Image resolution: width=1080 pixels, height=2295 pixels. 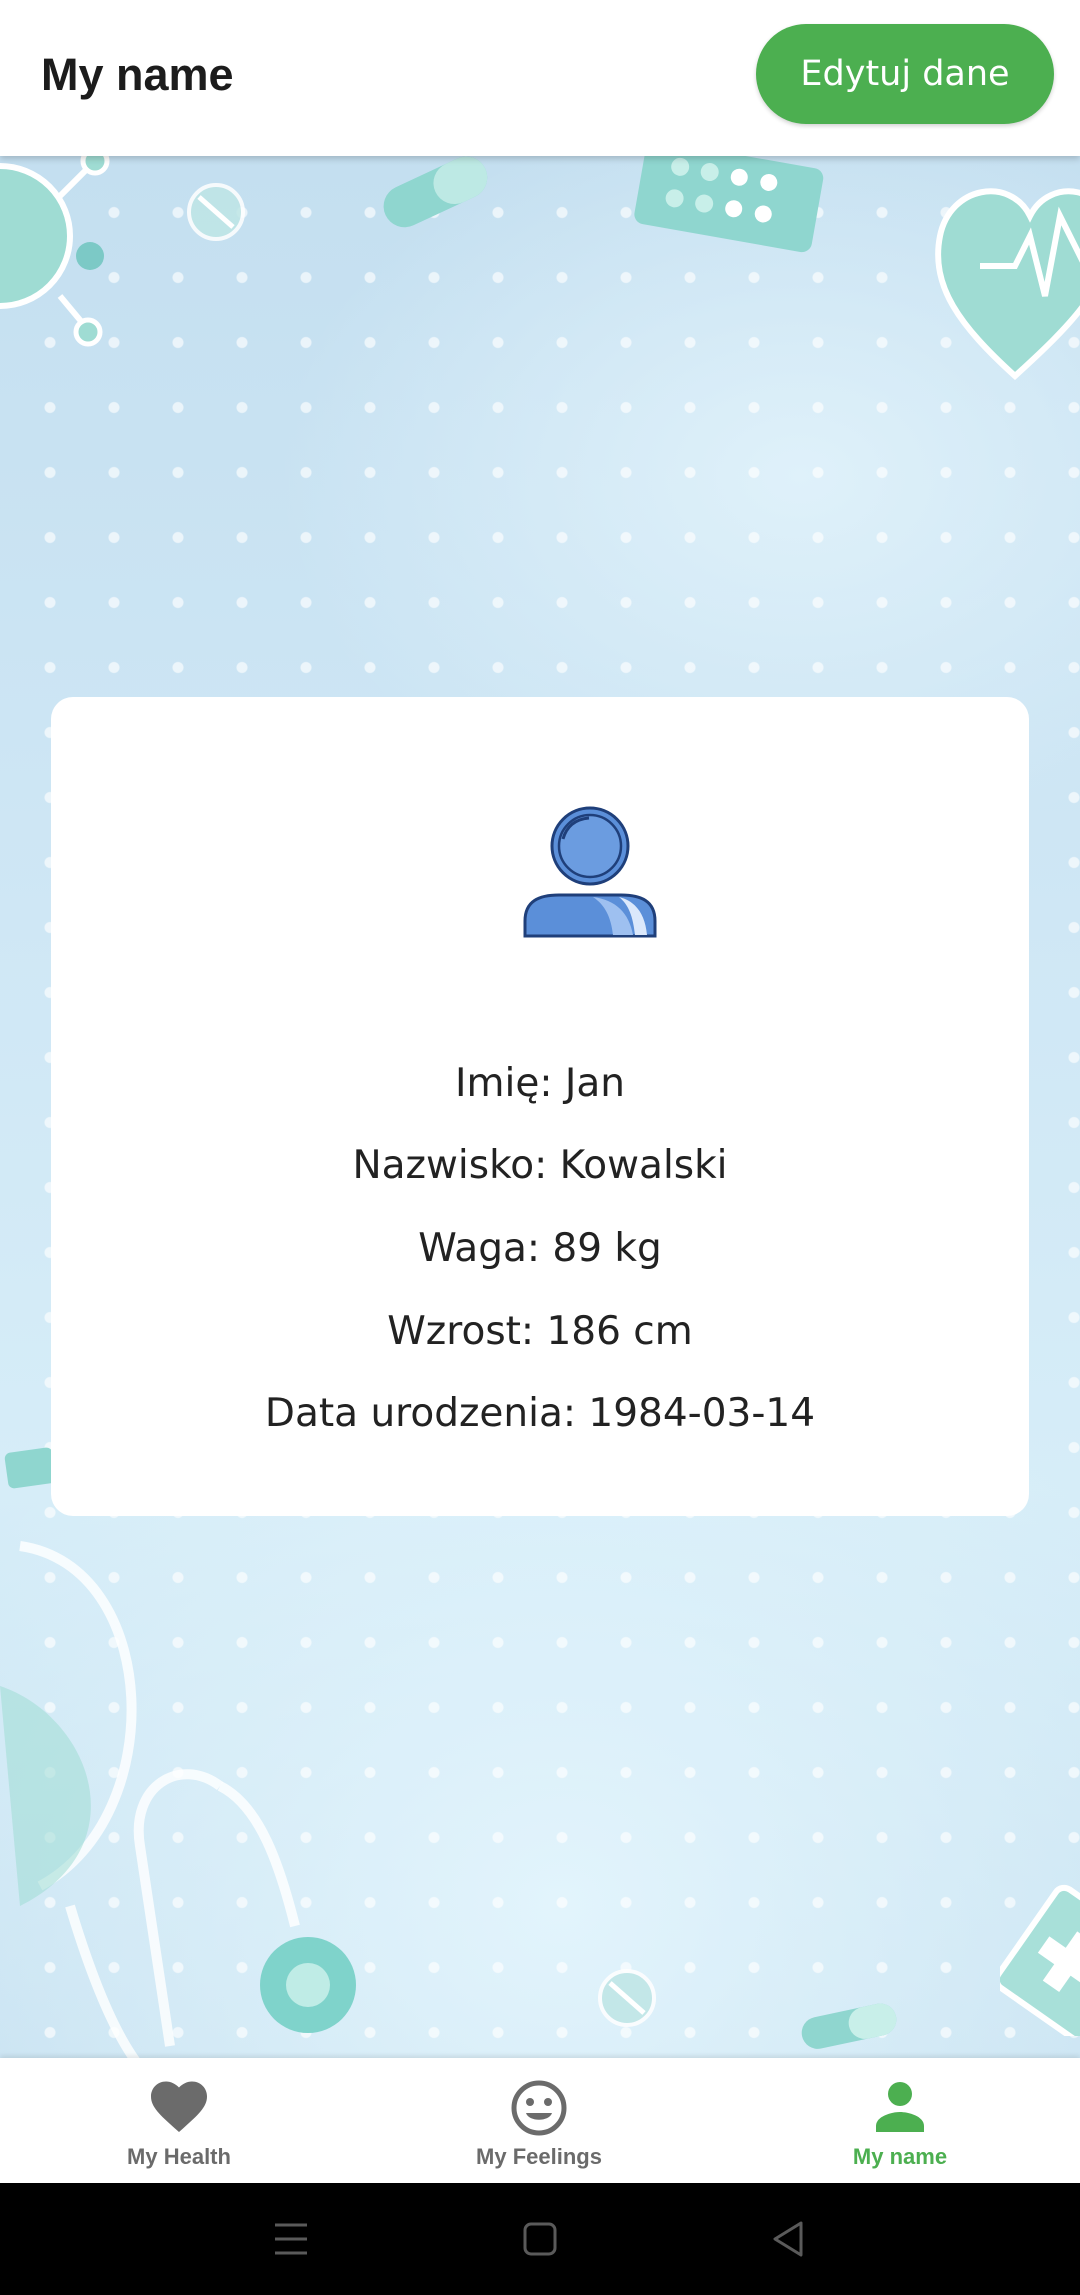 What do you see at coordinates (849, 2026) in the screenshot?
I see `capsule-illustration-bottom` at bounding box center [849, 2026].